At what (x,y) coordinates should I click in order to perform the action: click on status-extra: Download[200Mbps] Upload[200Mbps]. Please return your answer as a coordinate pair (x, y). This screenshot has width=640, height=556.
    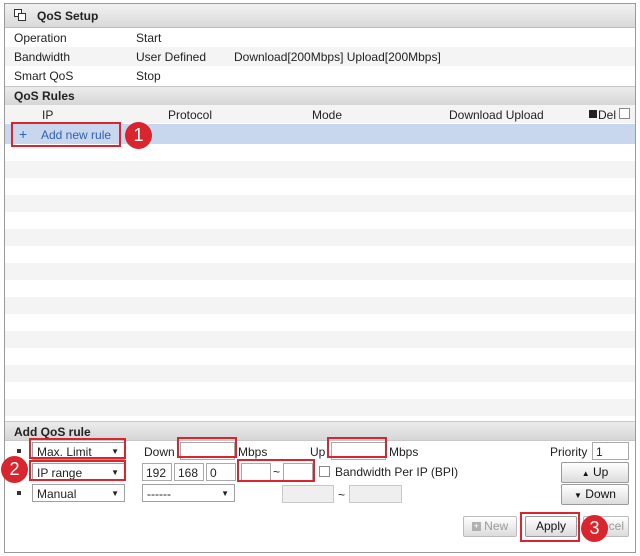
    Looking at the image, I should click on (337, 57).